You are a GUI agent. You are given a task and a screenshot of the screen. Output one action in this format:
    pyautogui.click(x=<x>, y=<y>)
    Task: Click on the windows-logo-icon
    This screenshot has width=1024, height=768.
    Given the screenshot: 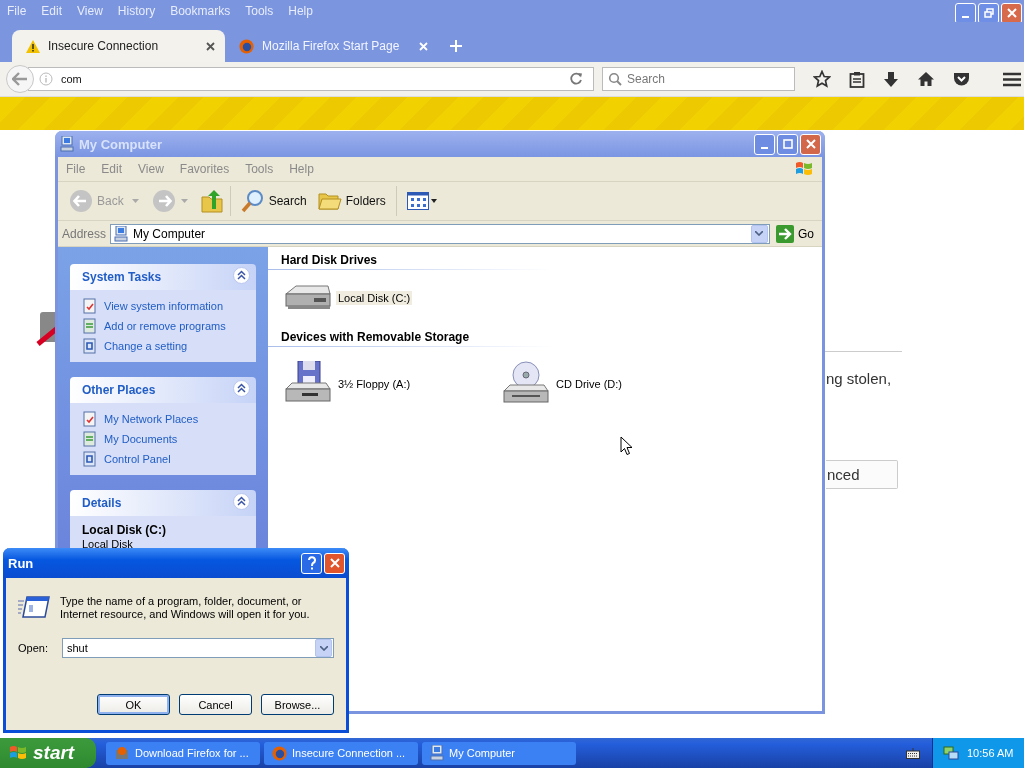 What is the action you would take?
    pyautogui.click(x=18, y=753)
    